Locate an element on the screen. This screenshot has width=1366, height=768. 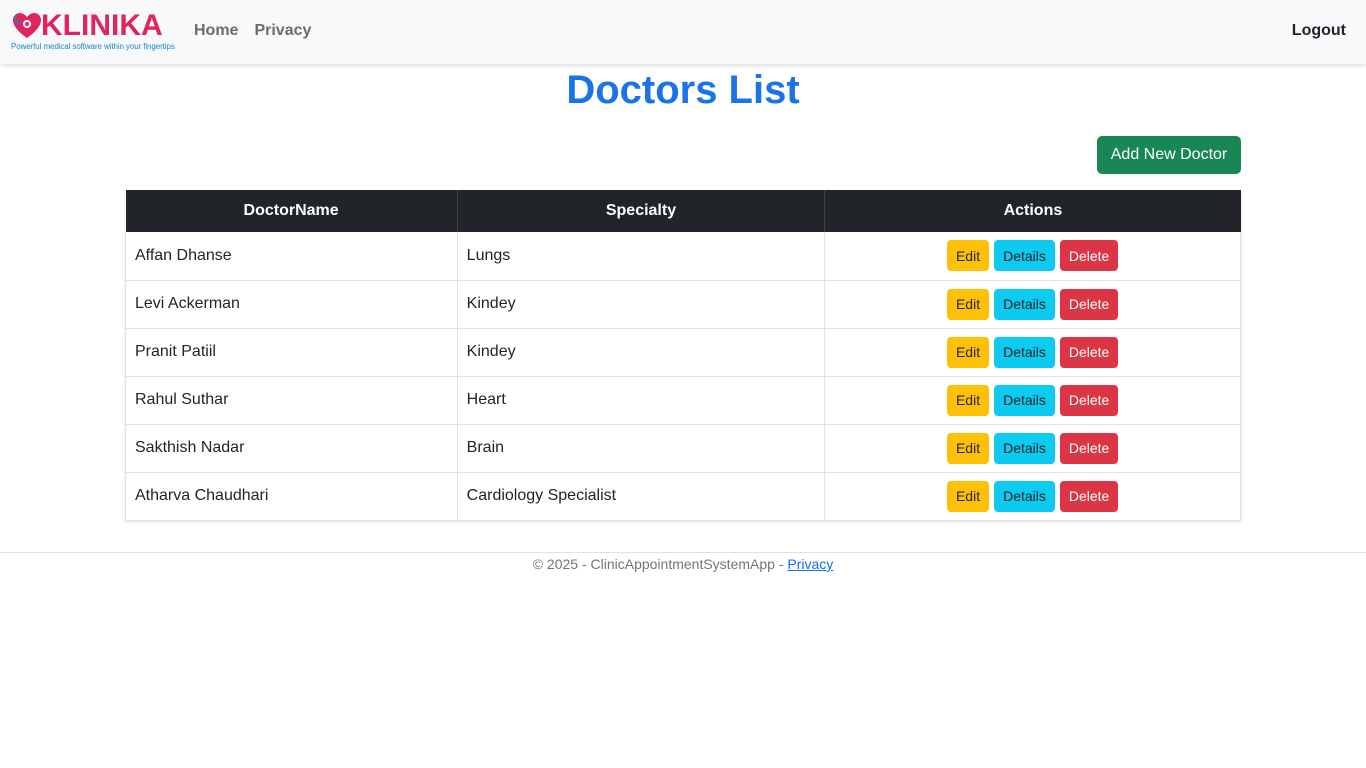
nav-link-home: Home is located at coordinates (216, 31).